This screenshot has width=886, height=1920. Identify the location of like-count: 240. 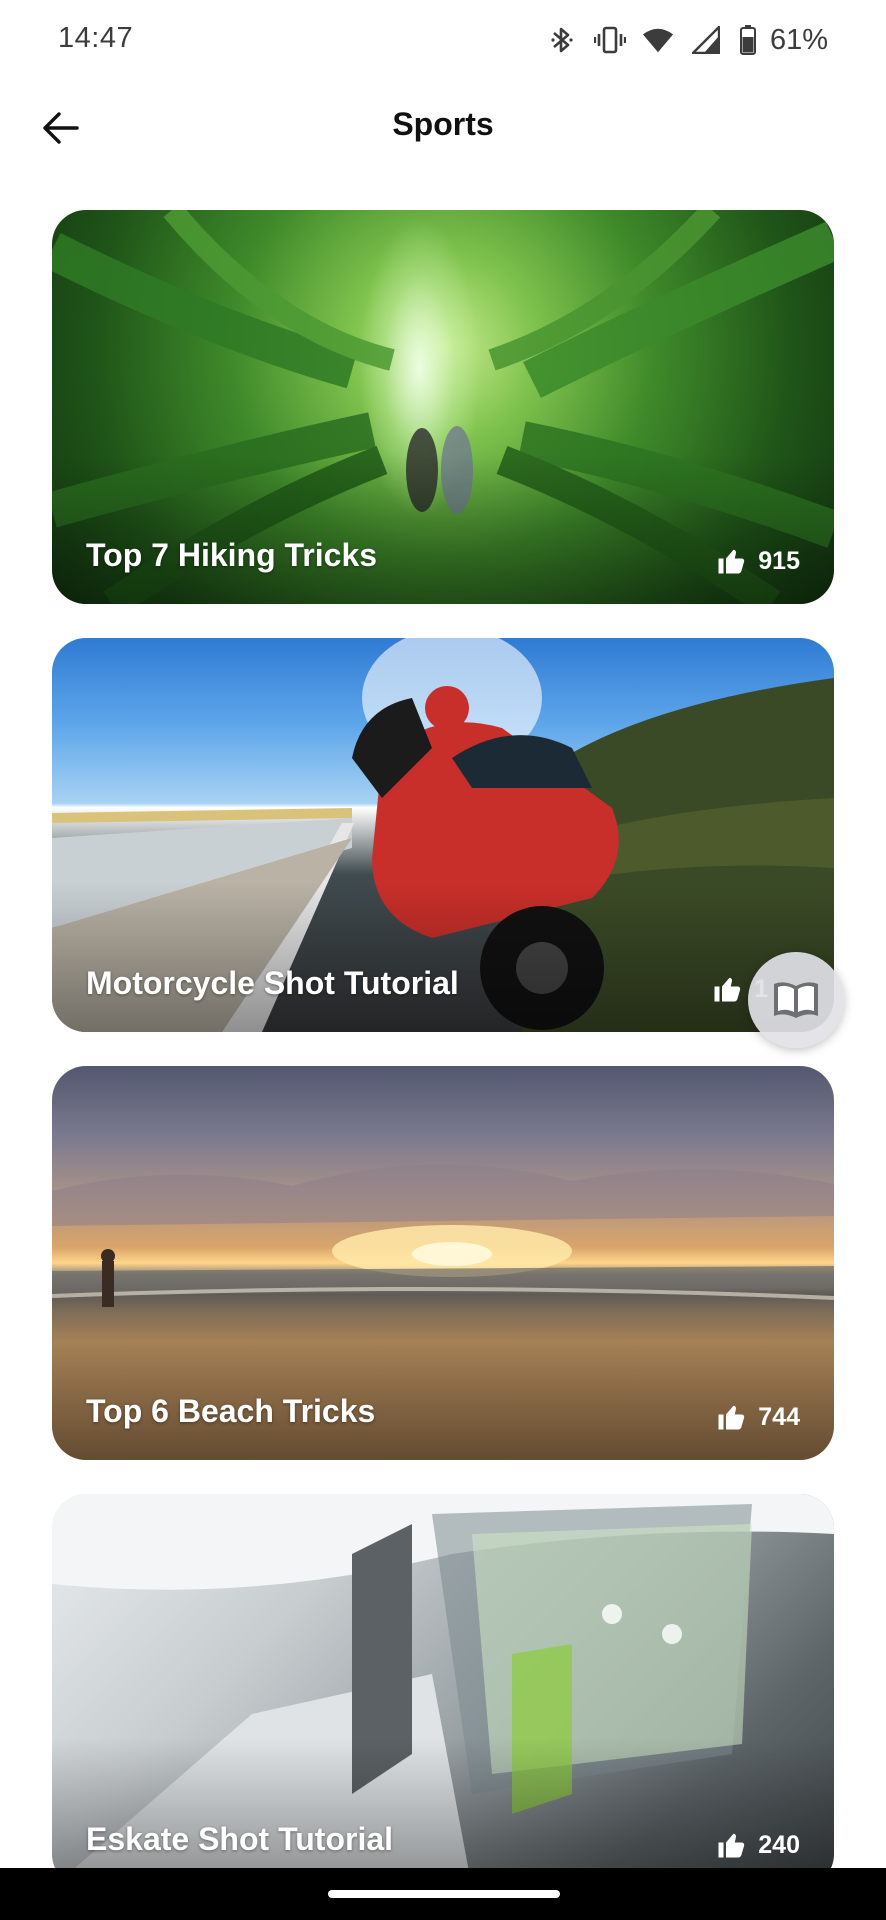
(758, 1845).